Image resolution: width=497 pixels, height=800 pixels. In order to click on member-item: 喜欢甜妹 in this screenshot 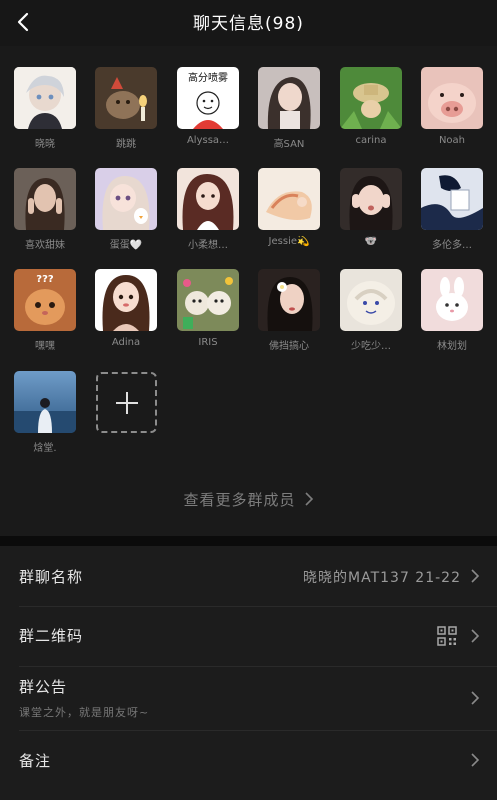, I will do `click(45, 209)`.